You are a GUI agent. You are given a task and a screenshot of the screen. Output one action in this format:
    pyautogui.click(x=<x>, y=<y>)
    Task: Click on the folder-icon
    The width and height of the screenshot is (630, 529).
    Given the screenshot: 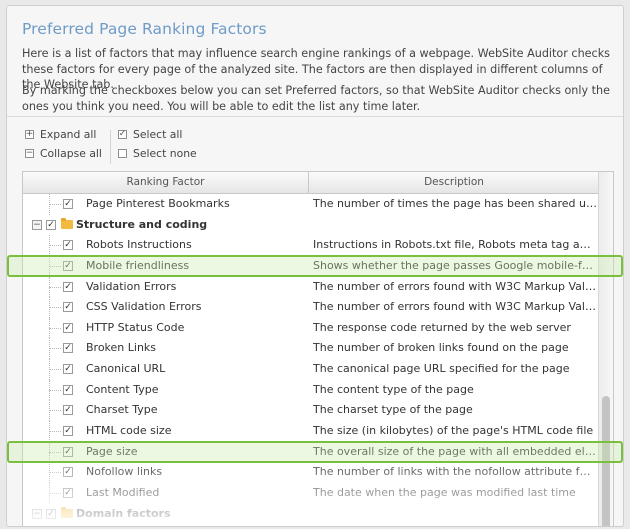 What is the action you would take?
    pyautogui.click(x=67, y=512)
    